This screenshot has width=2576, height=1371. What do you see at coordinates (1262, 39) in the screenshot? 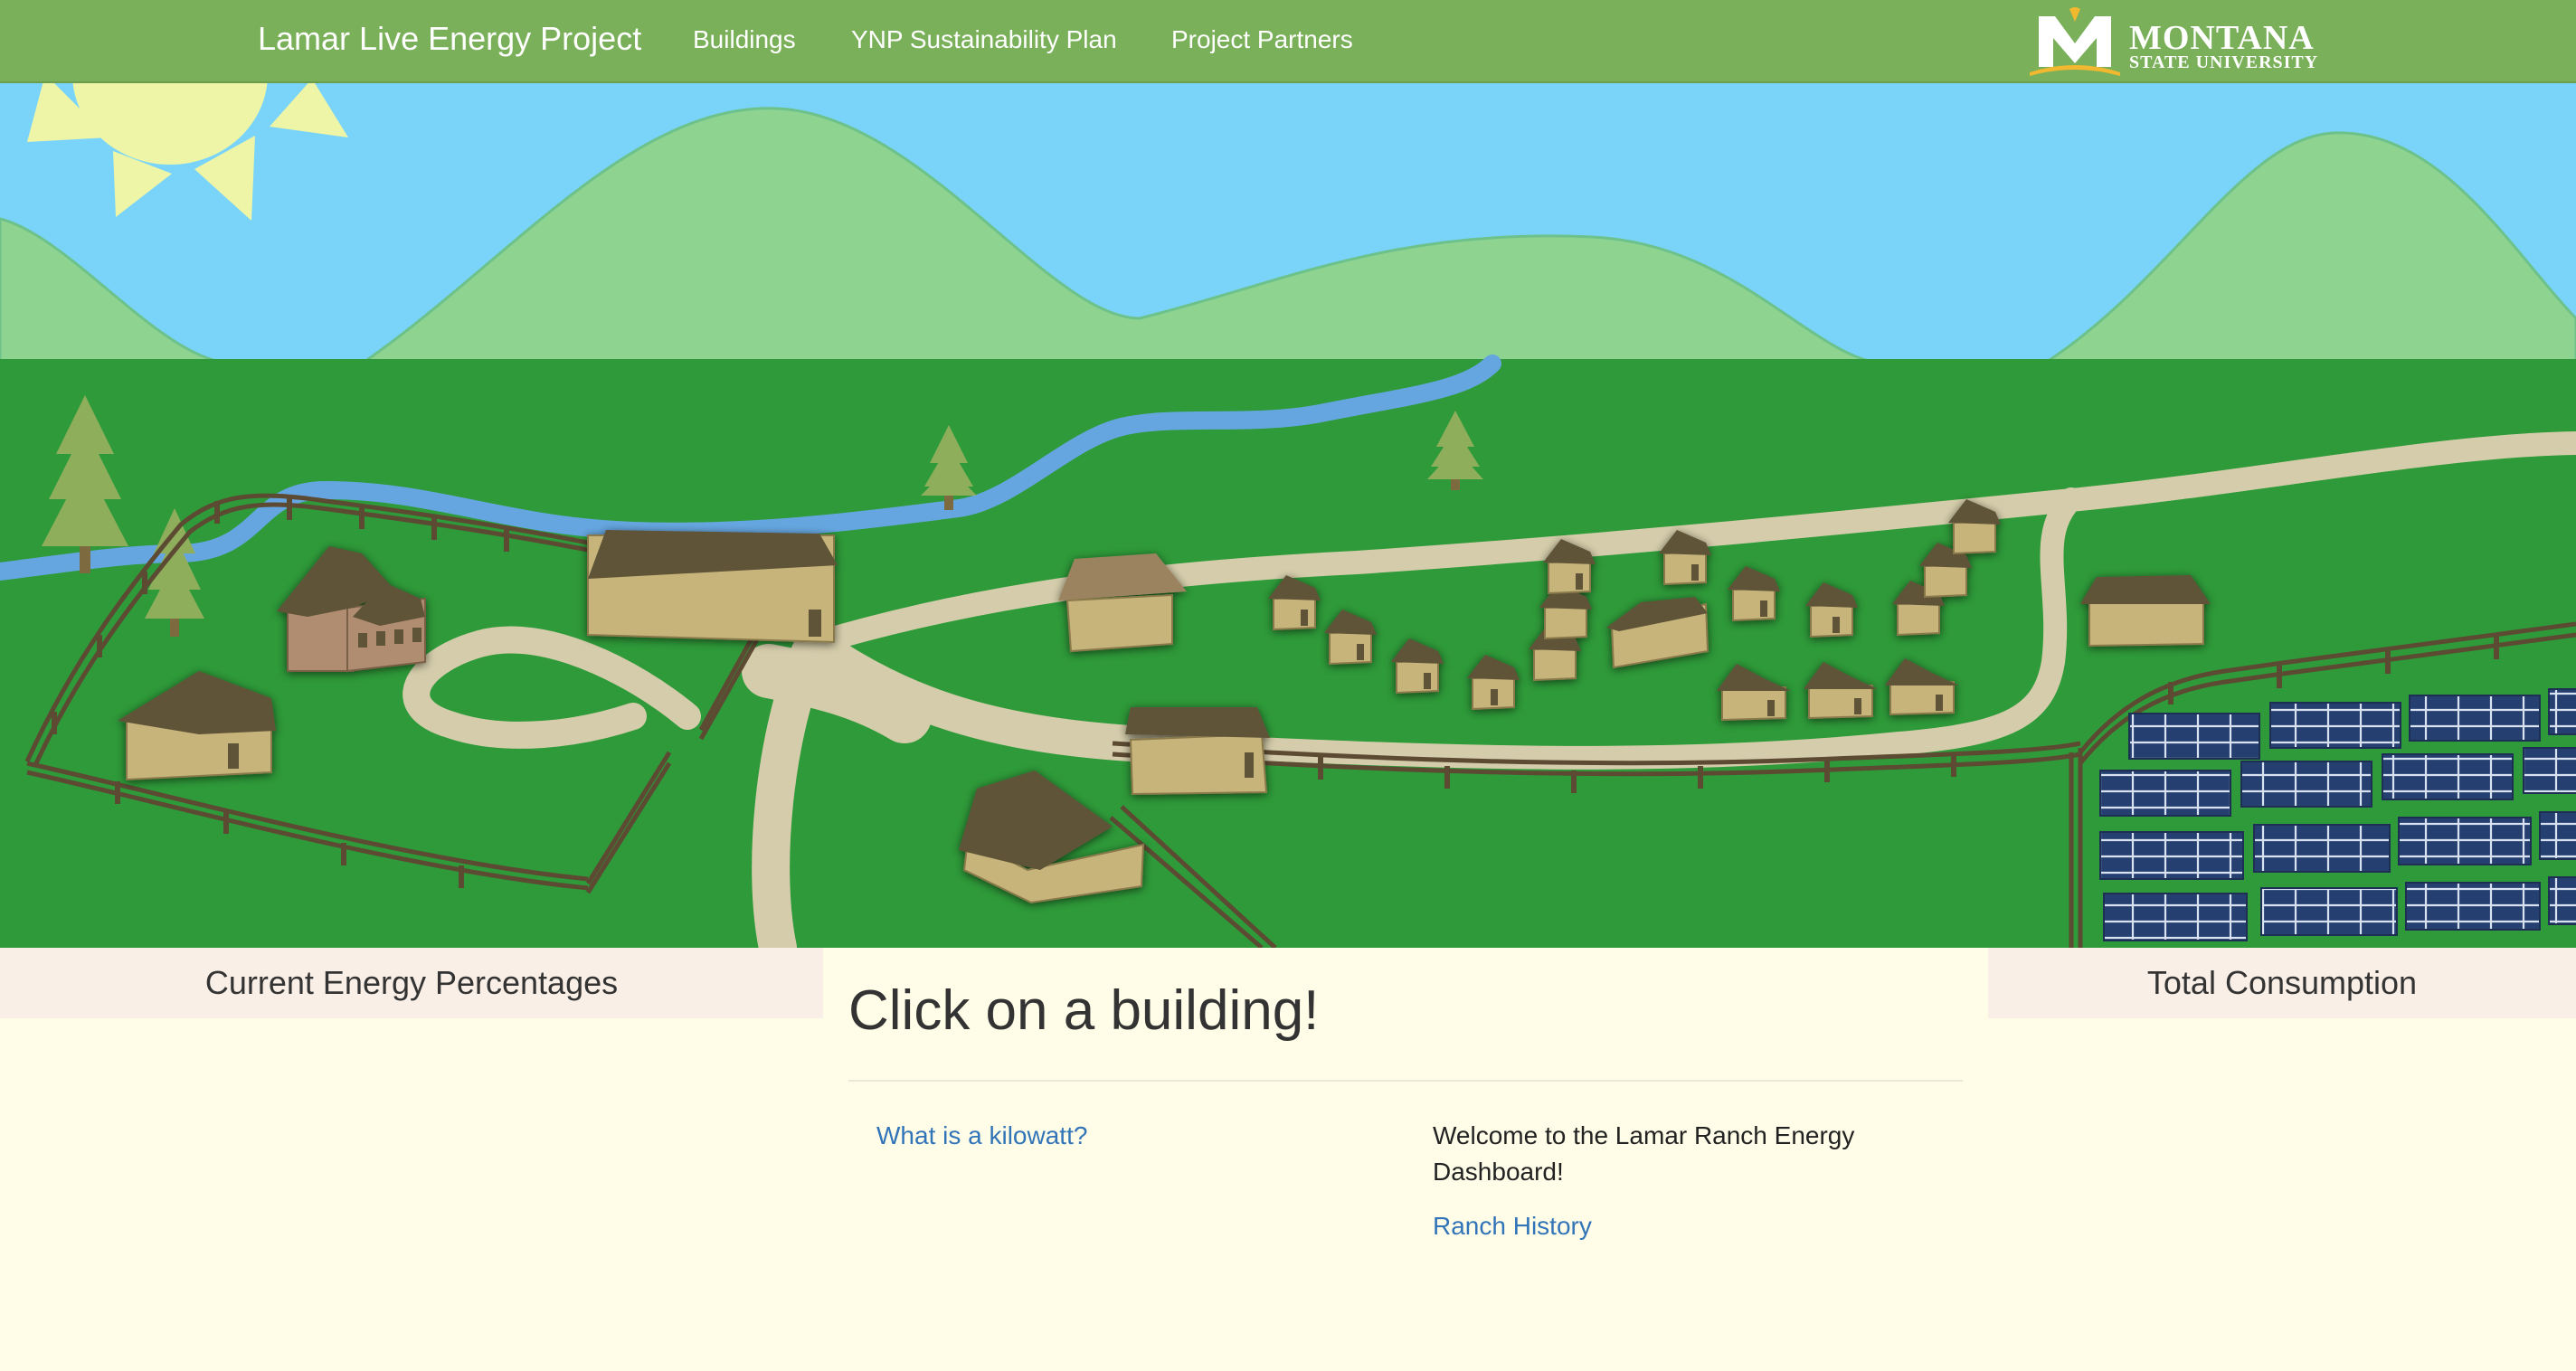
I see `nav-project-partners: Project Partners` at bounding box center [1262, 39].